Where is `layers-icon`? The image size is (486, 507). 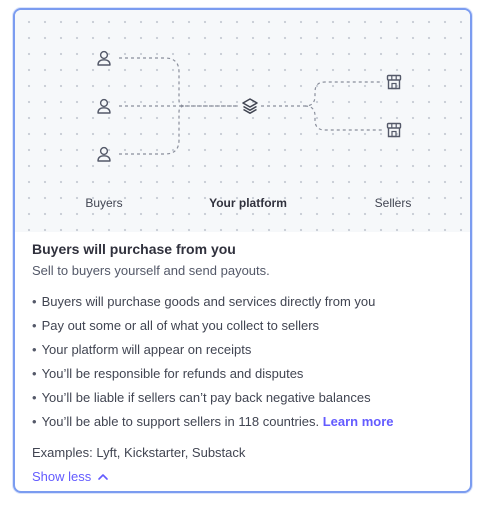 layers-icon is located at coordinates (250, 106).